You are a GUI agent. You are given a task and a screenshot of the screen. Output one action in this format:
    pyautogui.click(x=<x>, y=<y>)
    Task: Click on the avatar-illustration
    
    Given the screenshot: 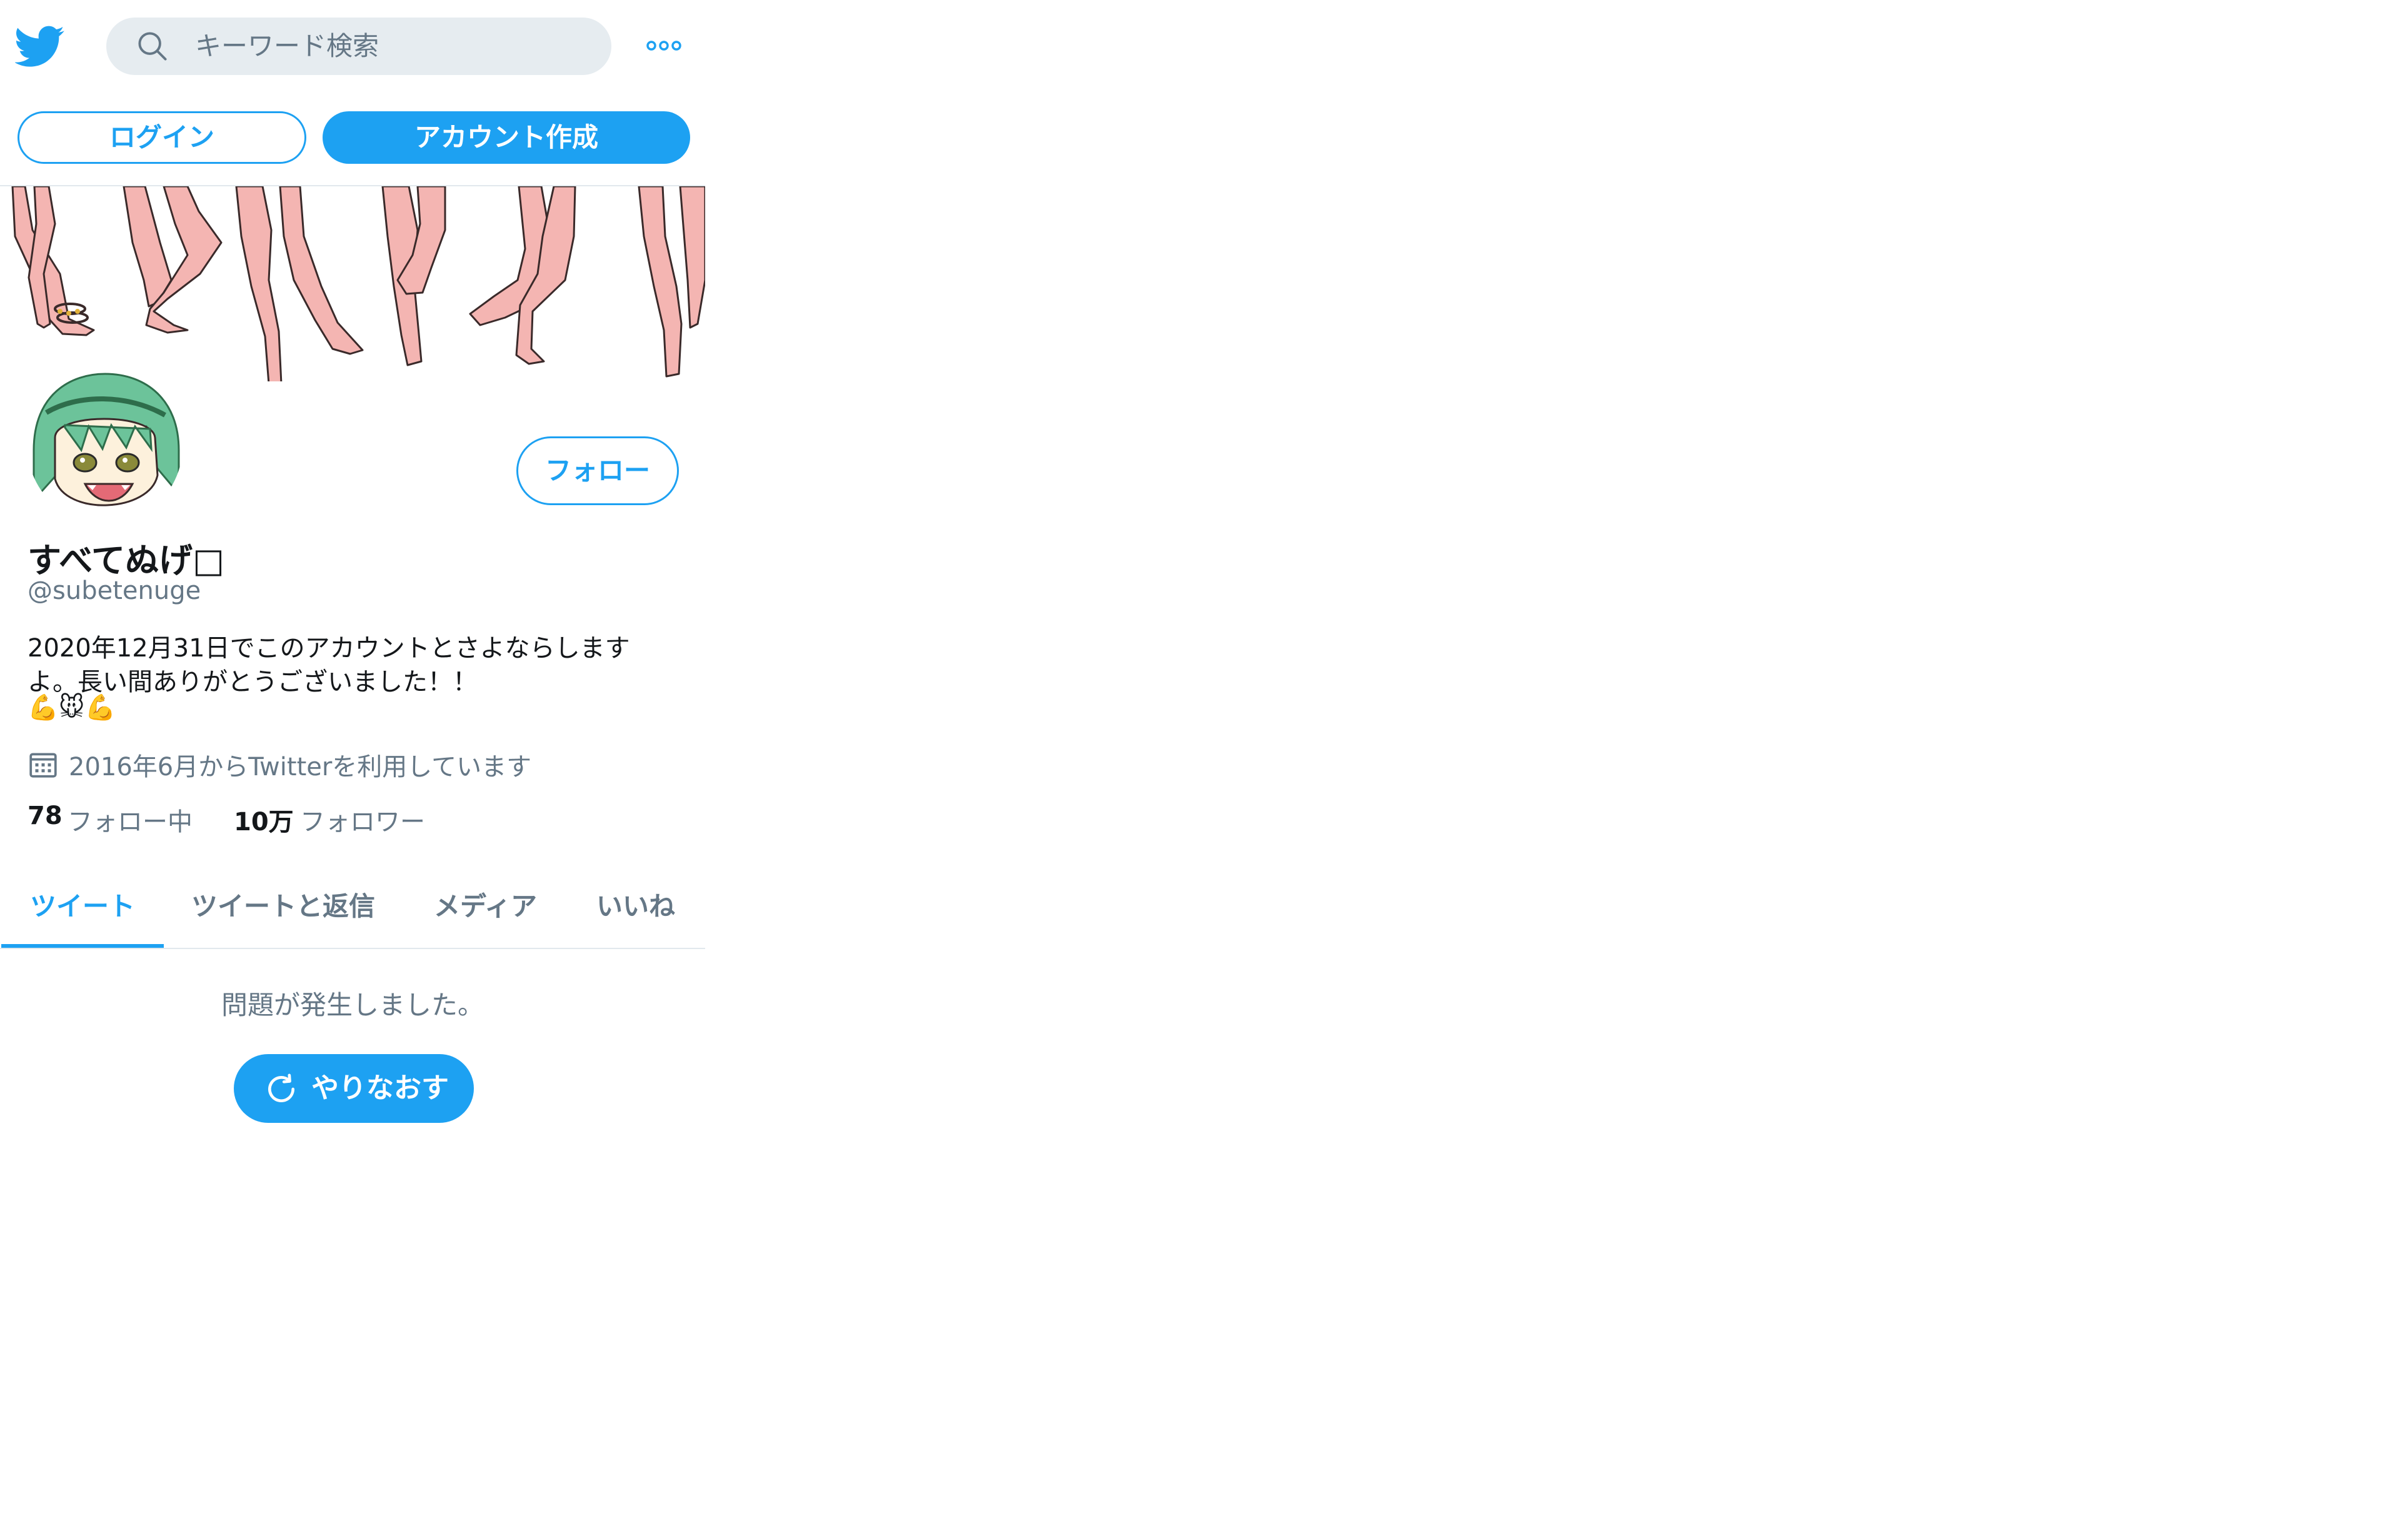 What is the action you would take?
    pyautogui.click(x=105, y=446)
    